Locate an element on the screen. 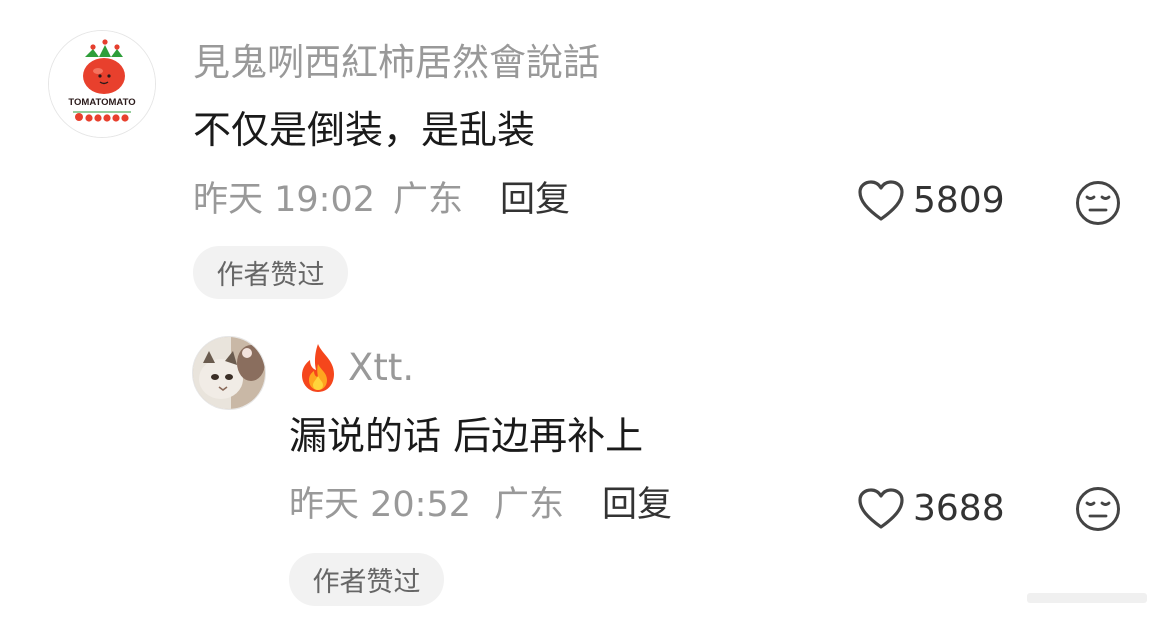 This screenshot has width=1169, height=626. comment-author-name: 見鬼咧西紅柿居然會說話 is located at coordinates (396, 63).